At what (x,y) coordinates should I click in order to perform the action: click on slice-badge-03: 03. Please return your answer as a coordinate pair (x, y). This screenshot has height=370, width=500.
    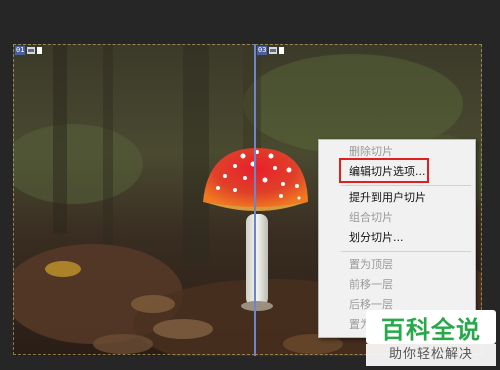
    Looking at the image, I should click on (271, 50).